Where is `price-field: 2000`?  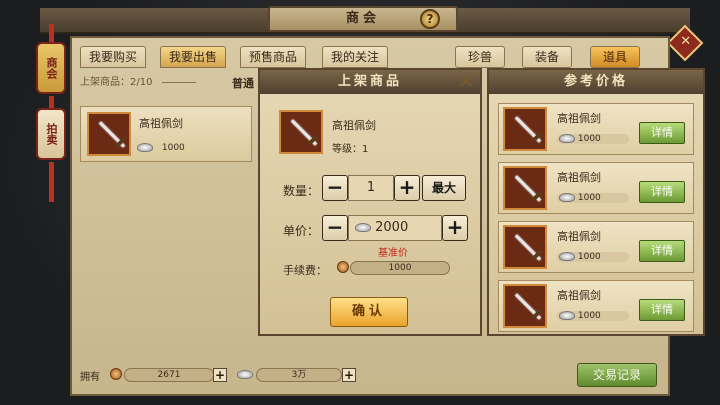
price-field: 2000 is located at coordinates (395, 228).